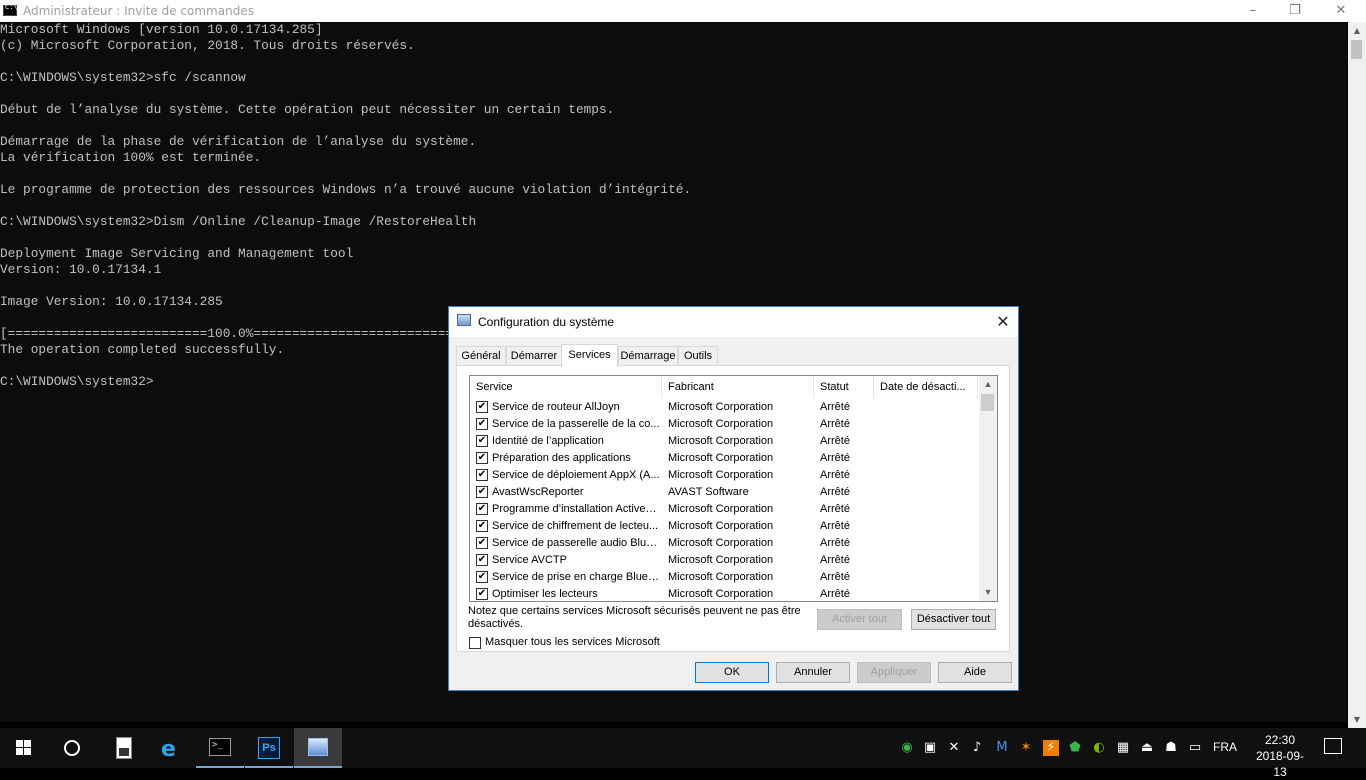 Image resolution: width=1366 pixels, height=780 pixels. What do you see at coordinates (572, 642) in the screenshot?
I see `hide-microsoft-services-label: Masquer tous les services Microsoft` at bounding box center [572, 642].